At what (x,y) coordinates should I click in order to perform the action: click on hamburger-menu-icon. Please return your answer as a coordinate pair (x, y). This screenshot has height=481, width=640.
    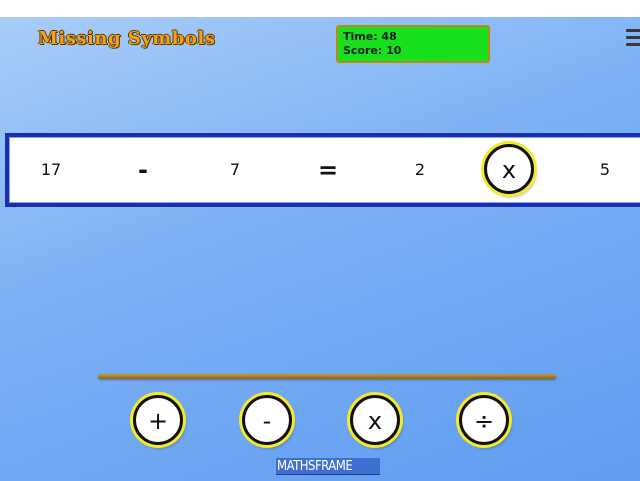
    Looking at the image, I should click on (632, 38).